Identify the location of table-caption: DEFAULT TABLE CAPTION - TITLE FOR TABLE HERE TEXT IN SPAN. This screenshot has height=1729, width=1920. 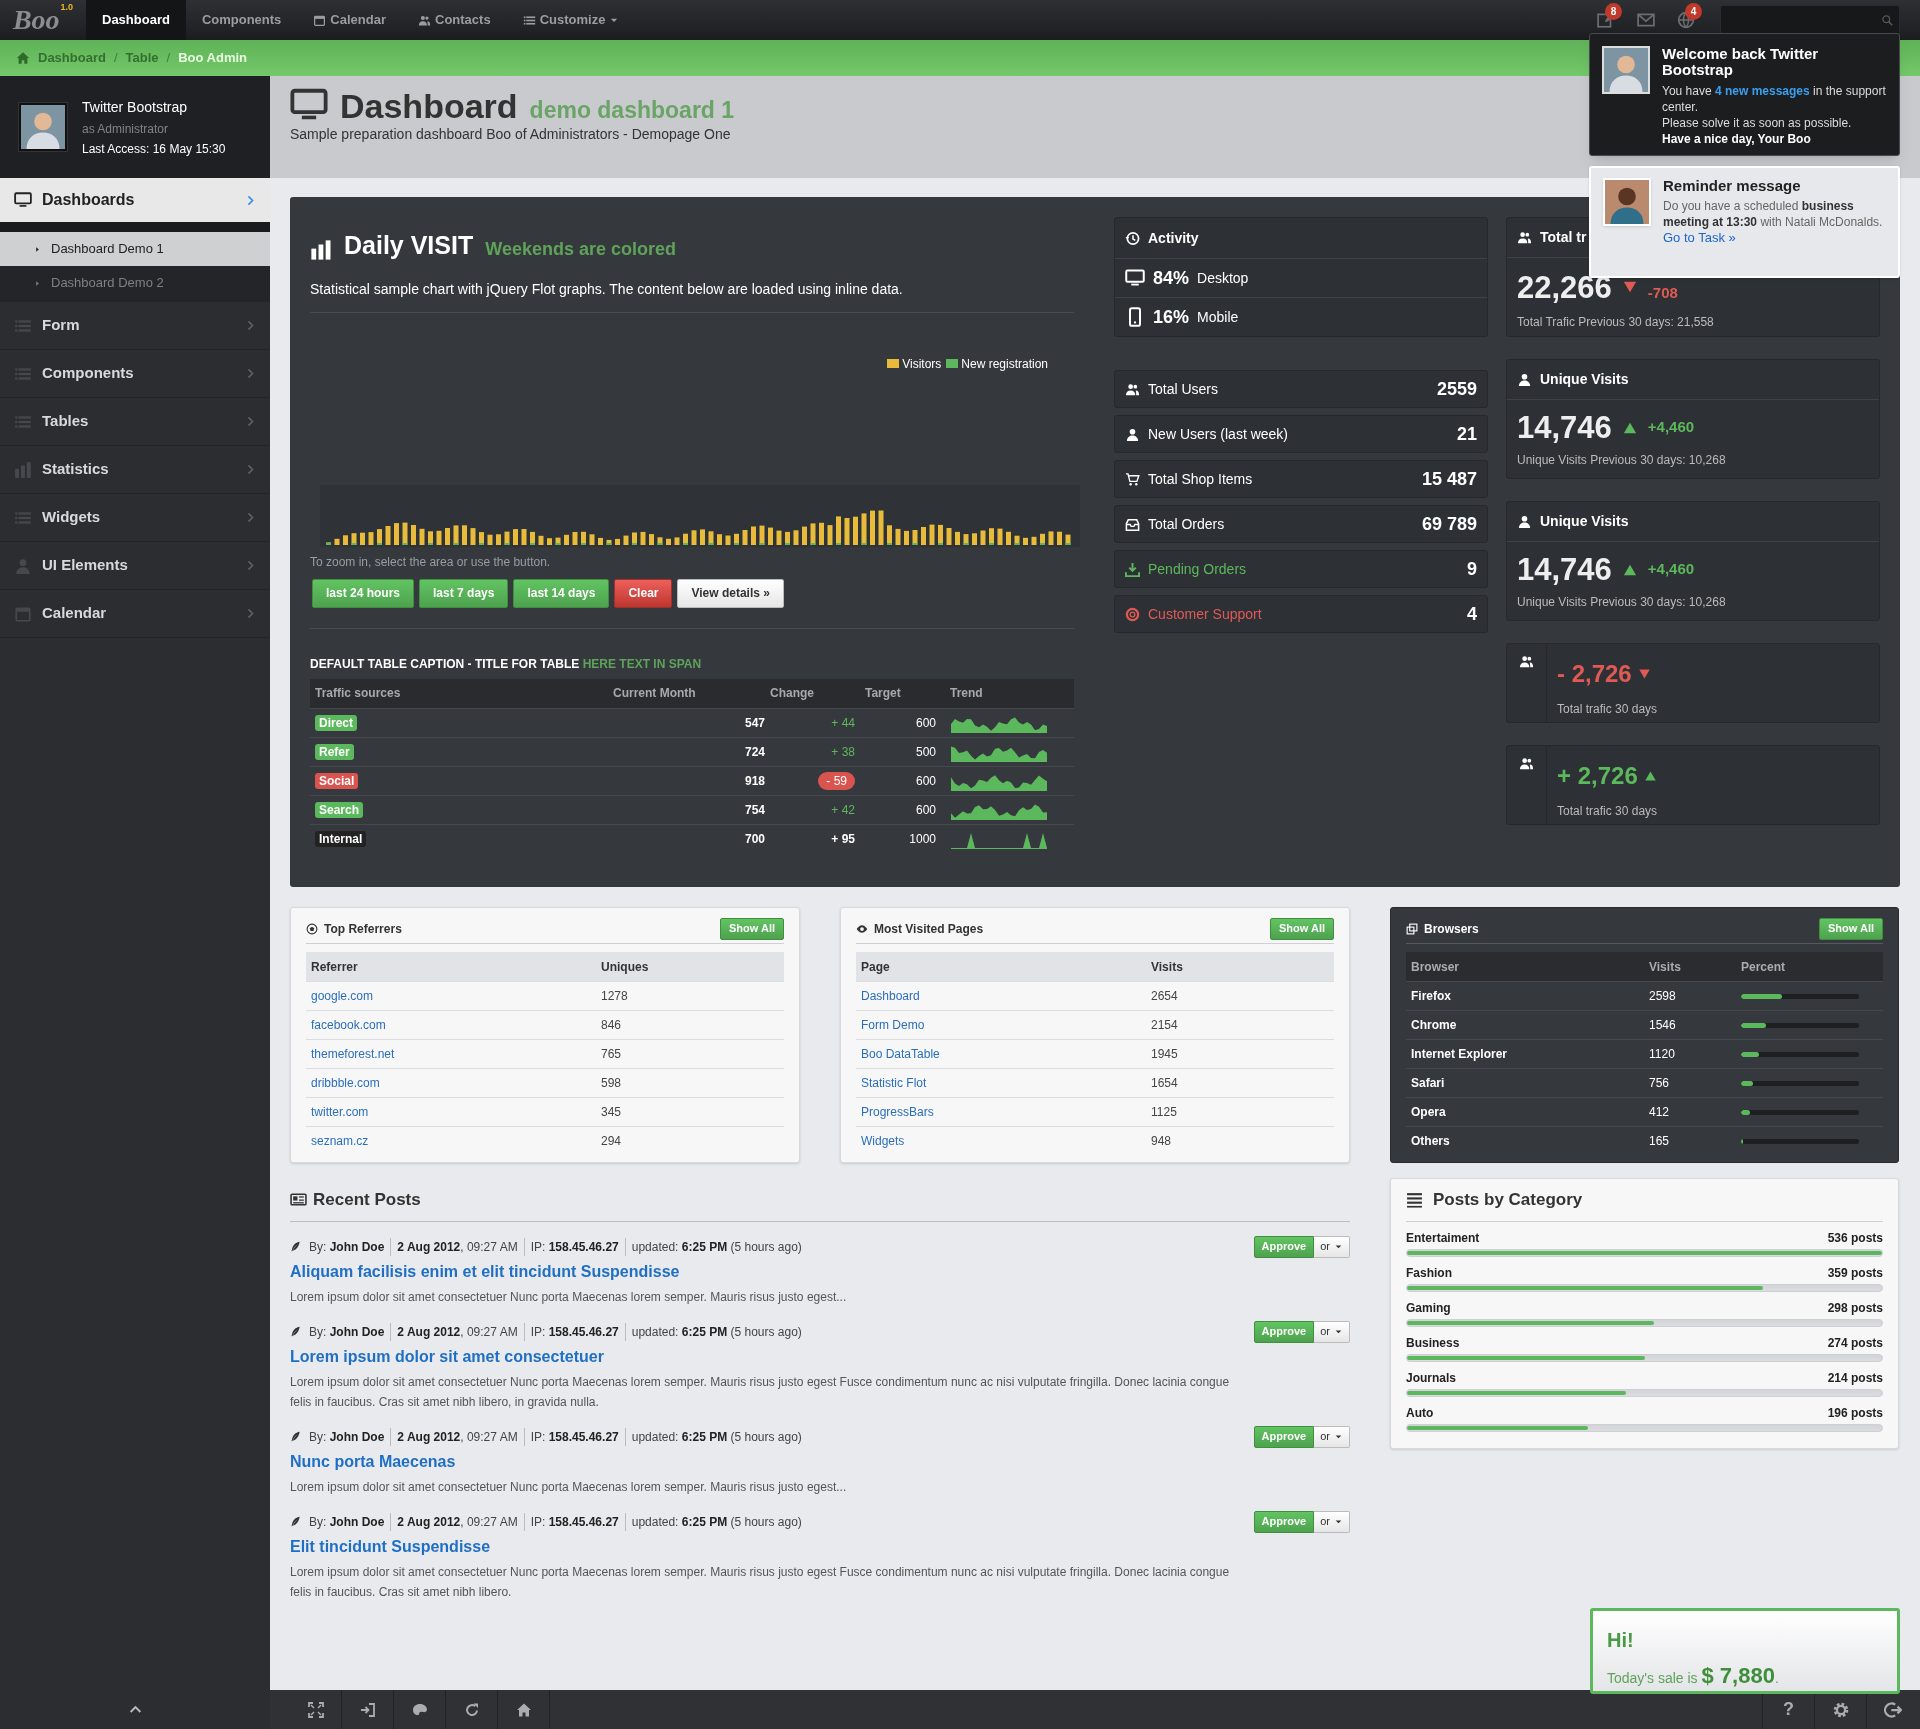
(506, 664).